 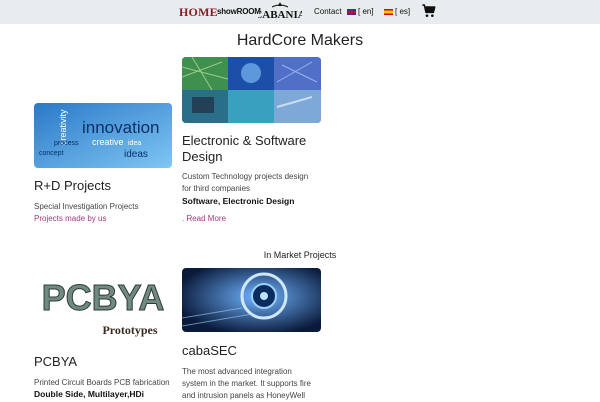 What do you see at coordinates (204, 218) in the screenshot?
I see `electronic-design-read-more-link: . Read More` at bounding box center [204, 218].